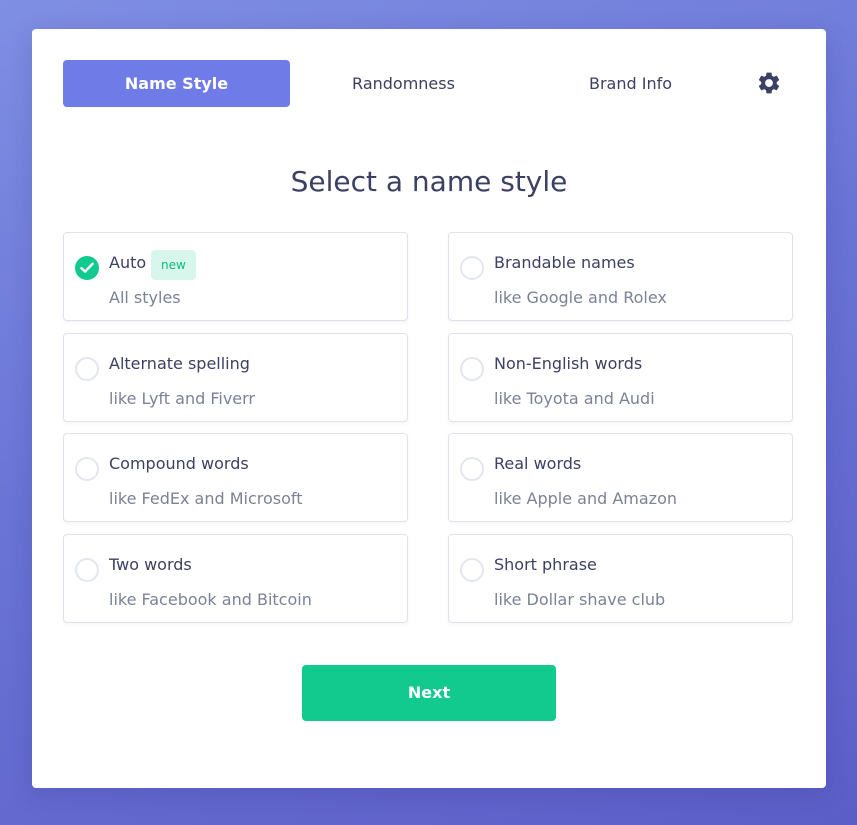  I want to click on option-description: All styles, so click(145, 297).